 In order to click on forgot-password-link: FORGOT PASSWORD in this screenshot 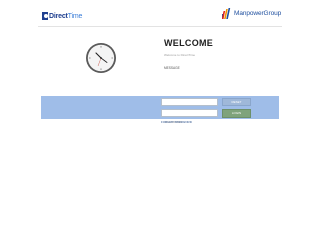, I will do `click(176, 122)`.